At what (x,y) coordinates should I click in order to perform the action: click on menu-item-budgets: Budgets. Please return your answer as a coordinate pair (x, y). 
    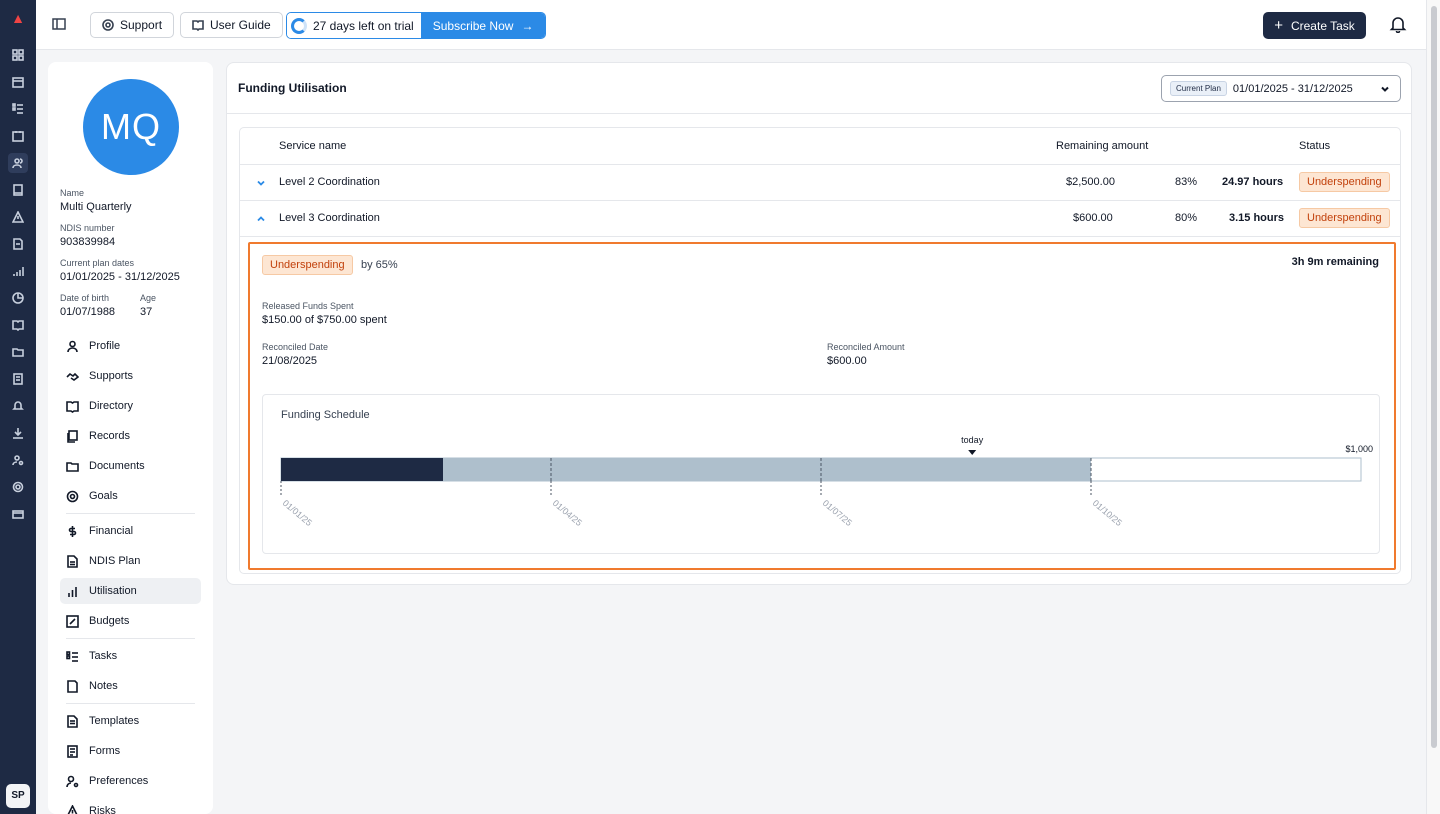
    Looking at the image, I should click on (130, 621).